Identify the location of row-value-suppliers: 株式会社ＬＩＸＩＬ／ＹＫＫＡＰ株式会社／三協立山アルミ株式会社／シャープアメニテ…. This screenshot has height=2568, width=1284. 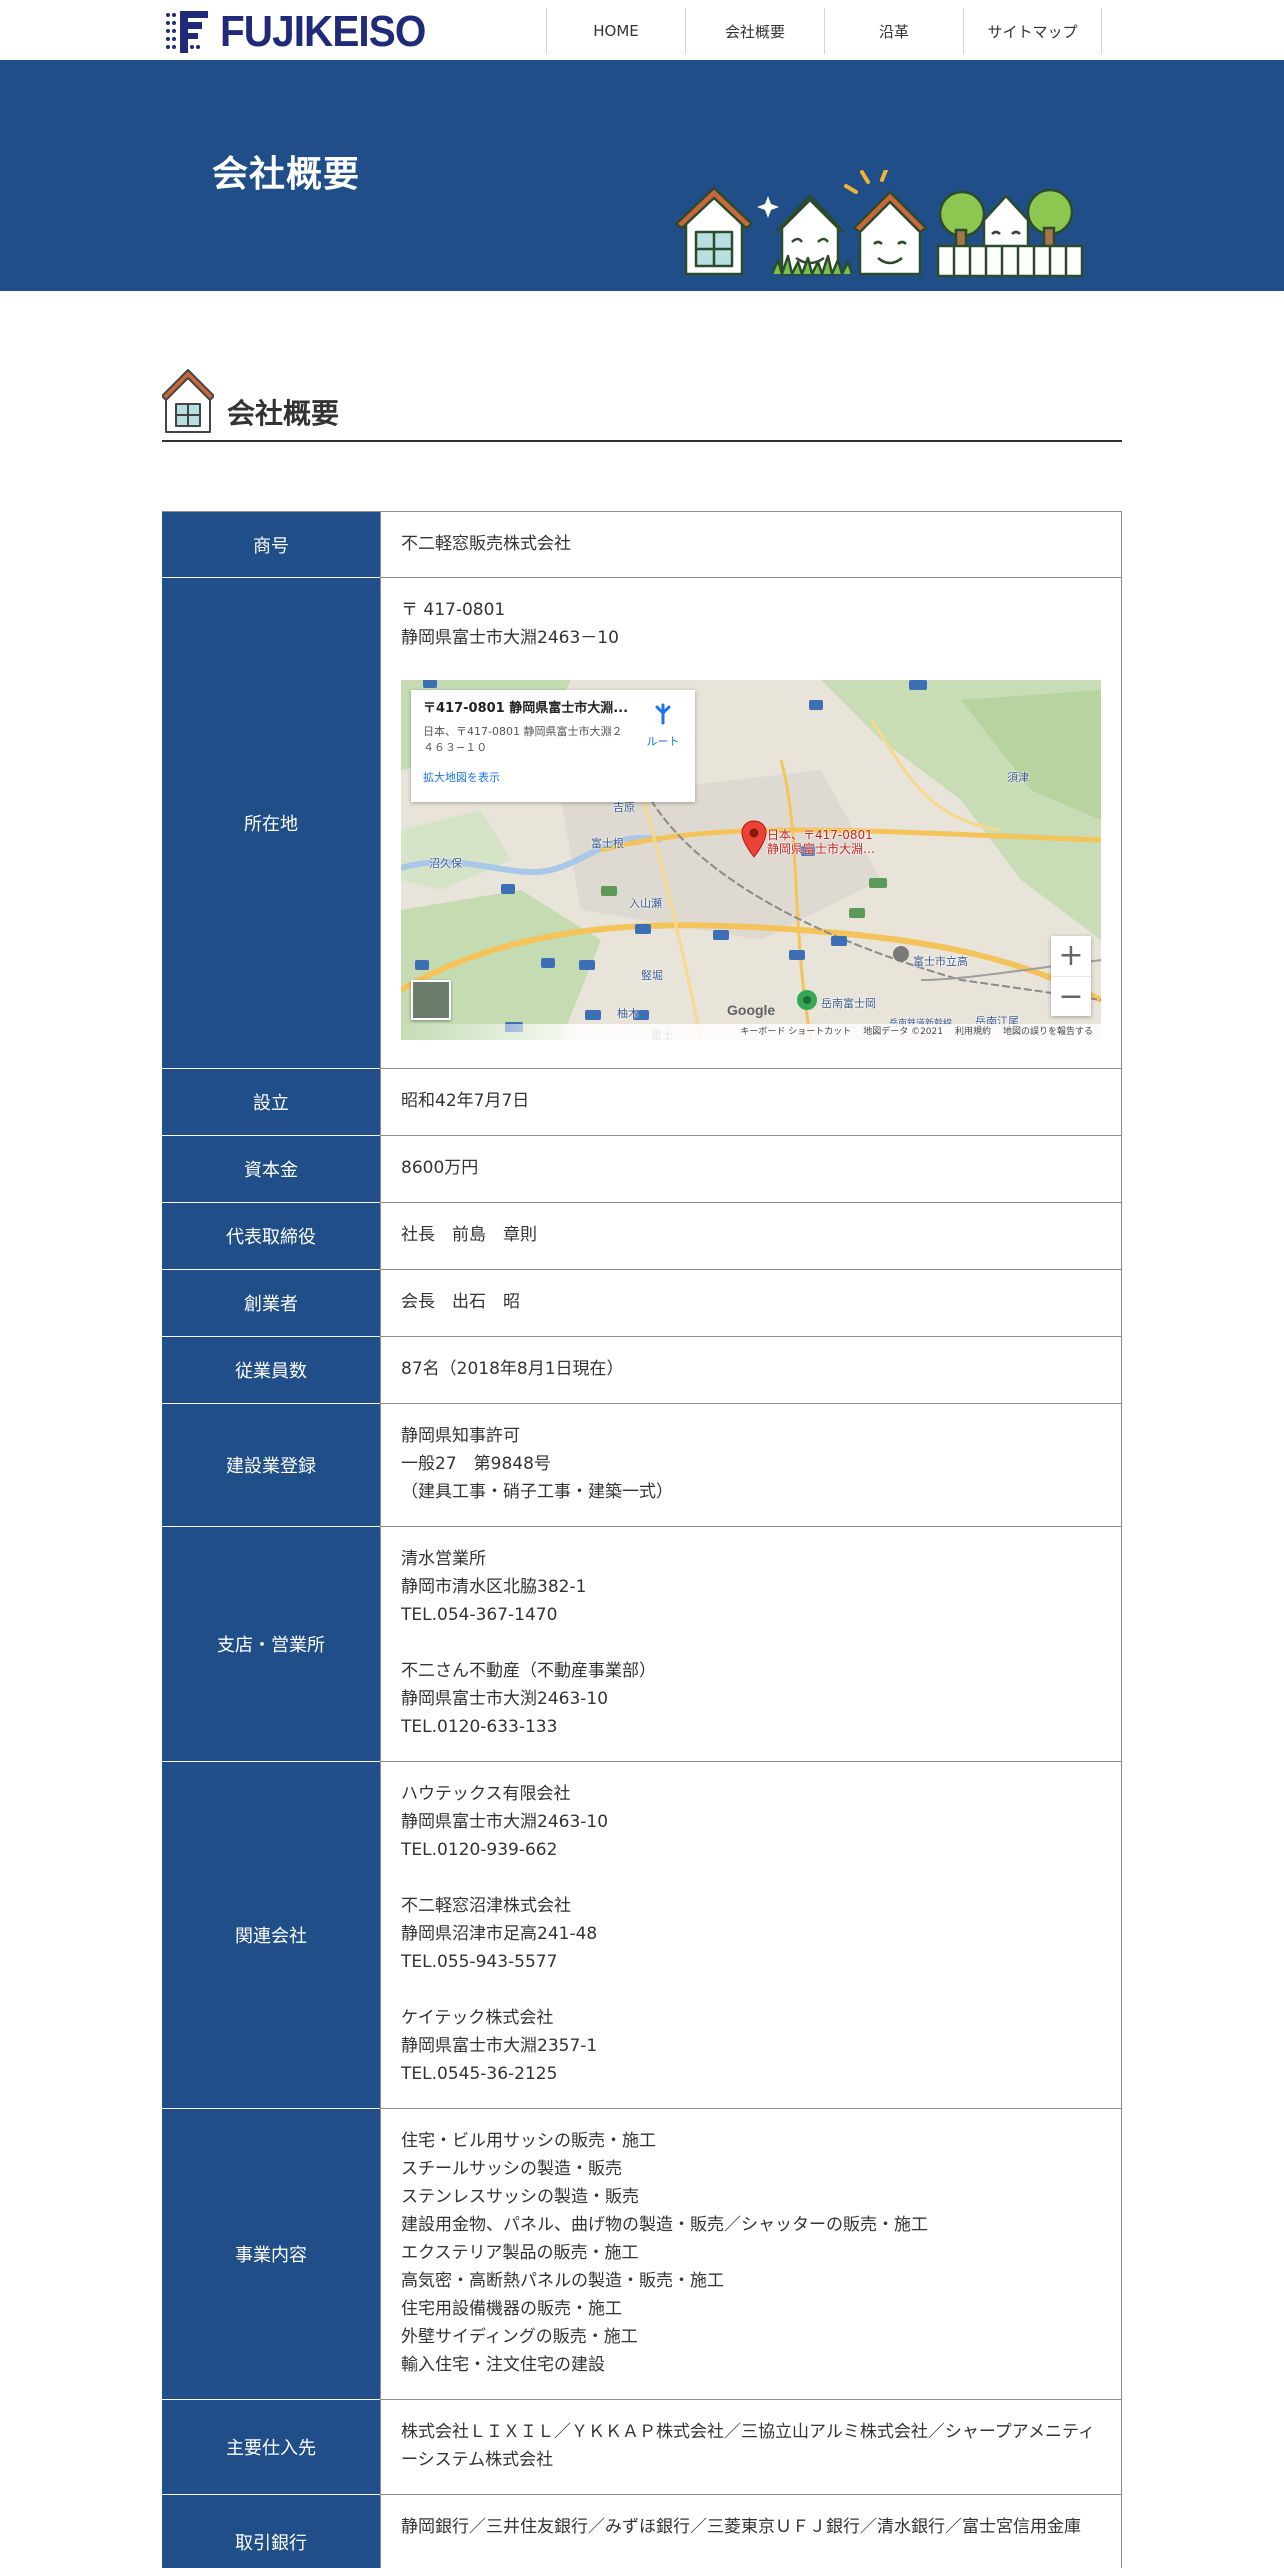
(751, 2447).